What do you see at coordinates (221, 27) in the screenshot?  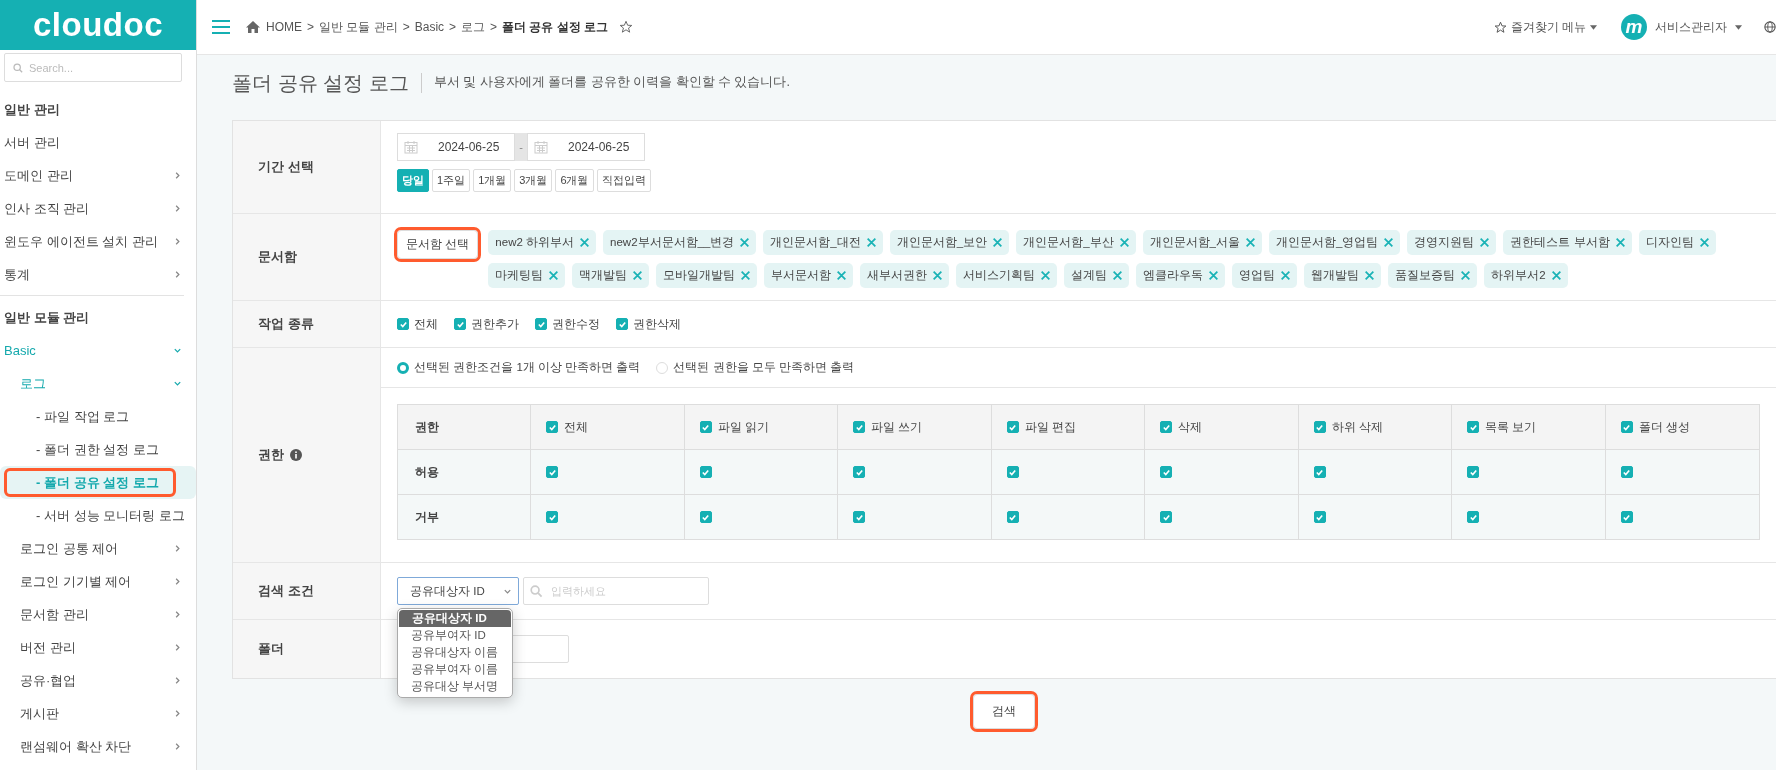 I see `menu-icon` at bounding box center [221, 27].